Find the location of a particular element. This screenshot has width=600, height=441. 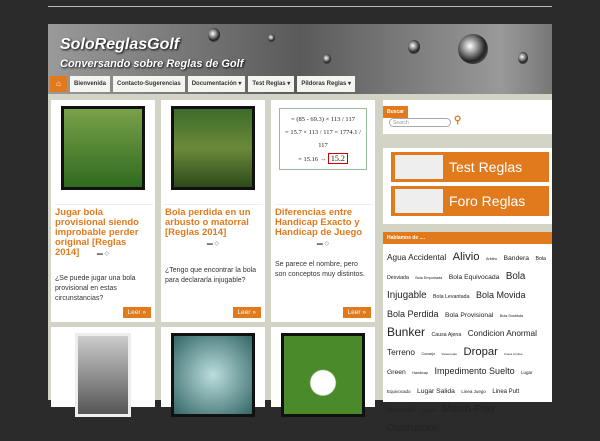

foro-reglas-banner: Foro Reglas is located at coordinates (470, 201).